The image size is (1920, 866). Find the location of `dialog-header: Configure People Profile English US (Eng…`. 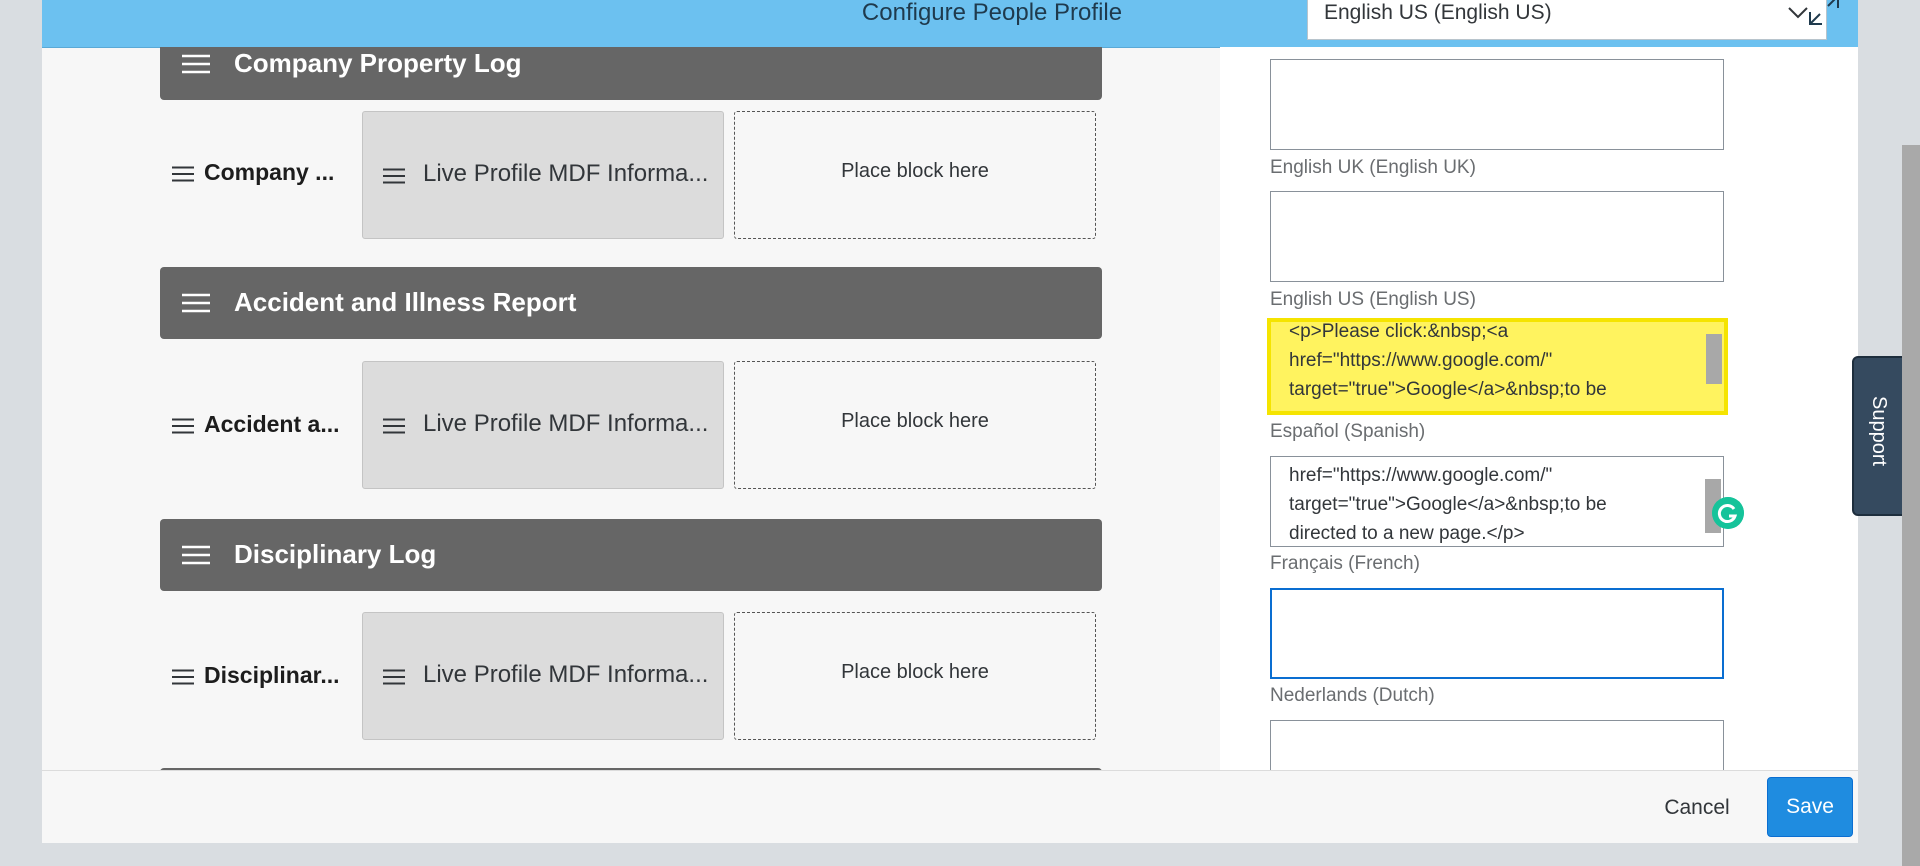

dialog-header: Configure People Profile English US (Eng… is located at coordinates (950, 24).